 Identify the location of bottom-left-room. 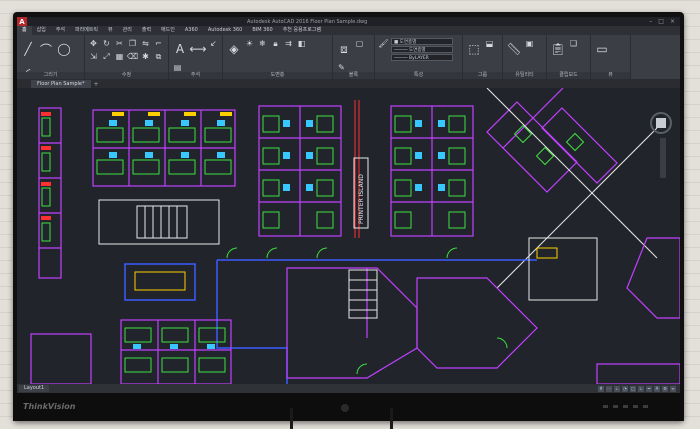
(61, 358).